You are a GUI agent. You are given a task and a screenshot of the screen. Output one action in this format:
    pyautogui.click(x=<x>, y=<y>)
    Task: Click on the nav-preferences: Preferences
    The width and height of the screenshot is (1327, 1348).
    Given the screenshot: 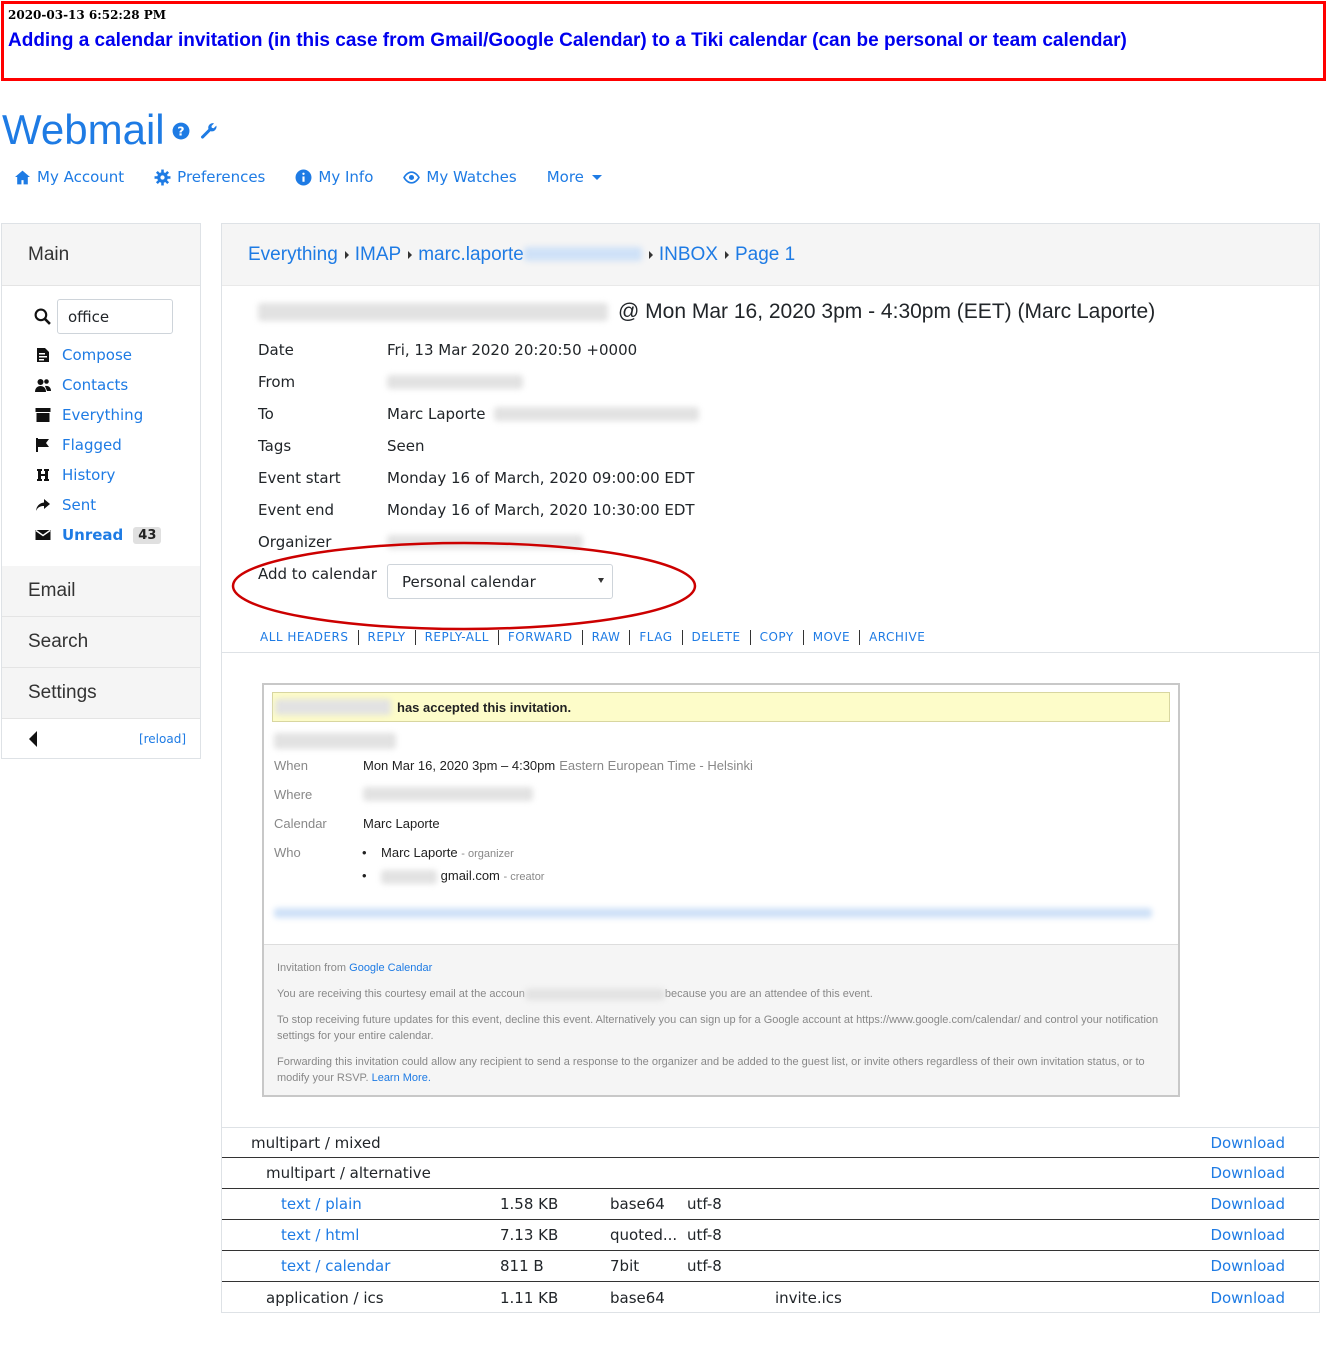 What is the action you would take?
    pyautogui.click(x=209, y=177)
    